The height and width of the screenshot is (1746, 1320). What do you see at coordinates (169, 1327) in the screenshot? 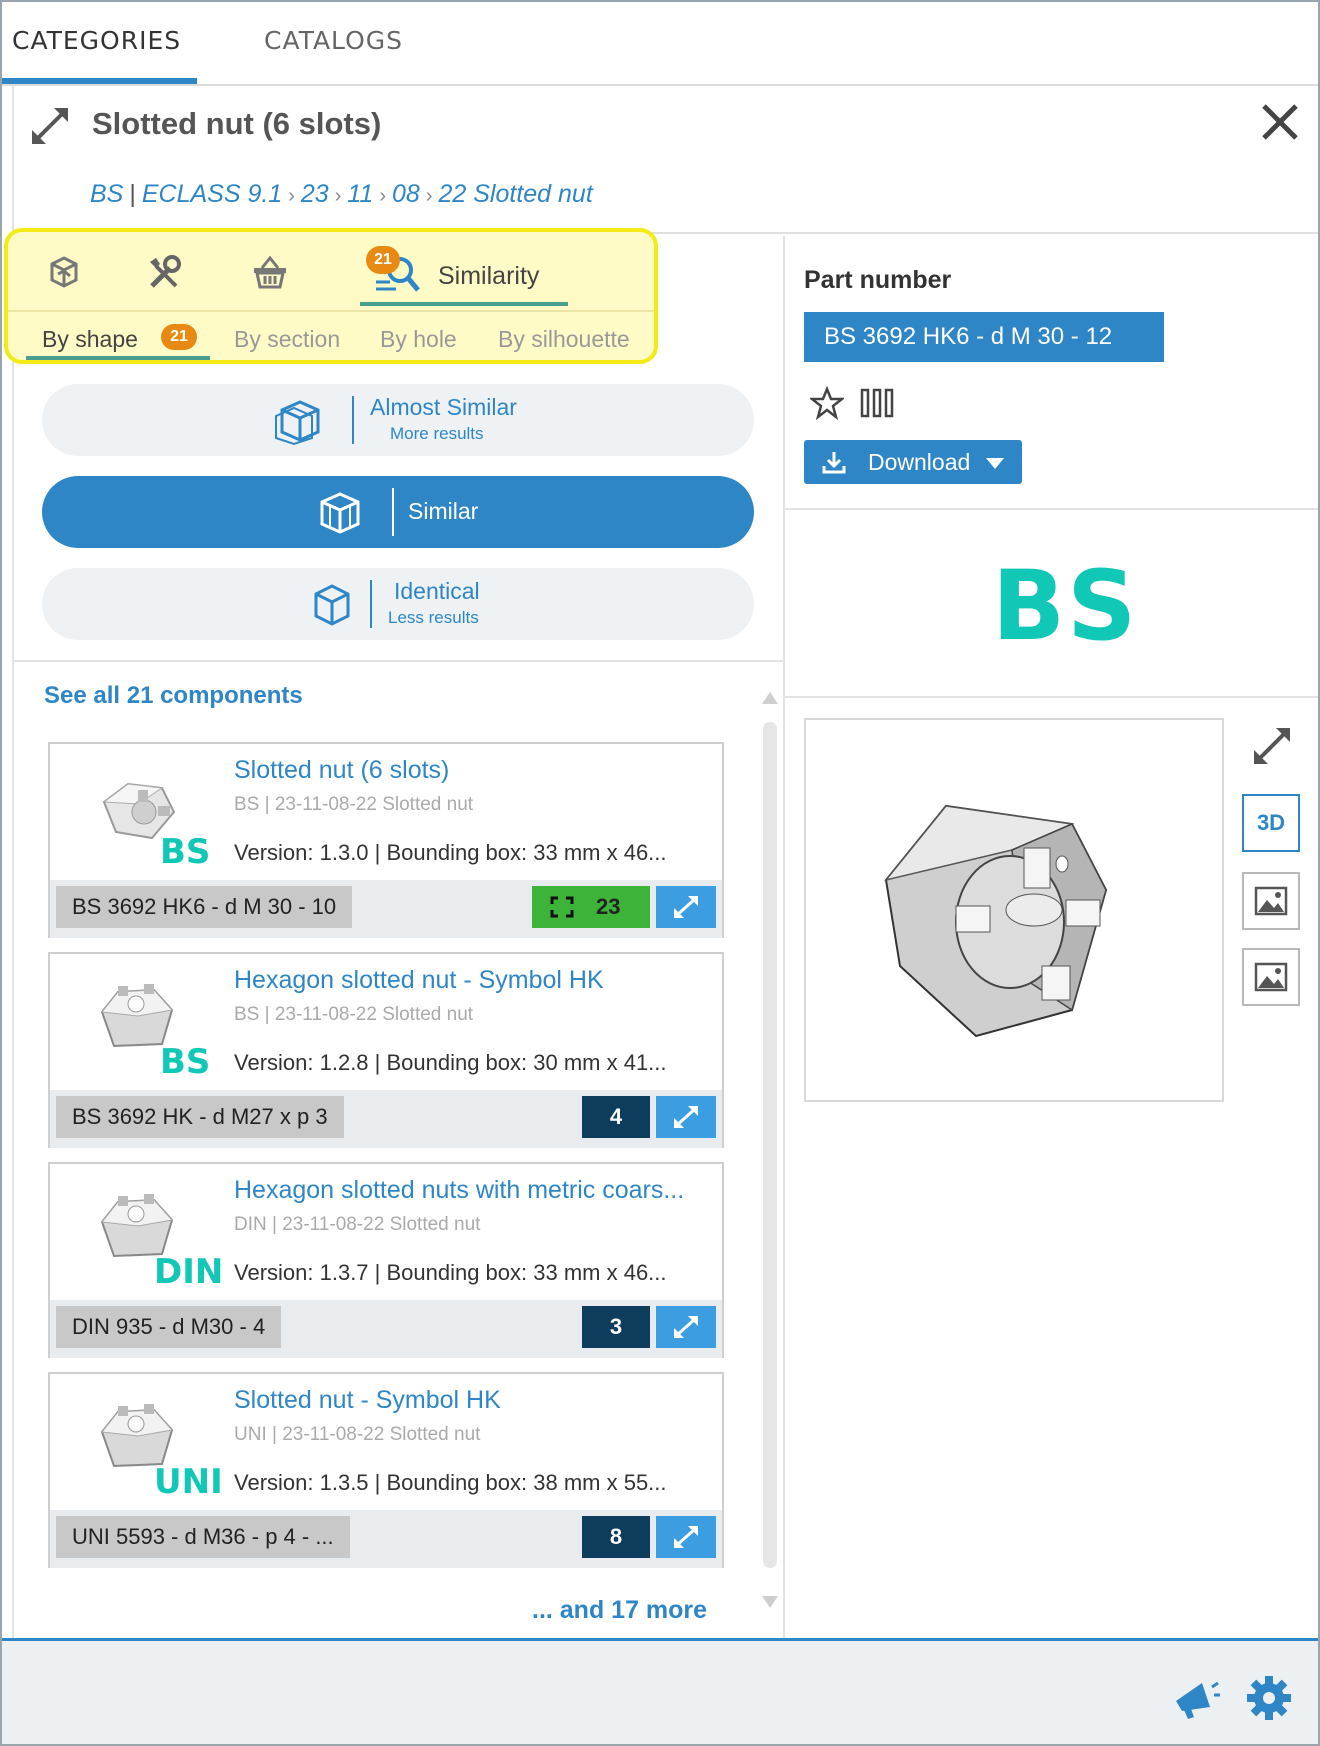
I see `result-part-number: DIN 935 - d M30 - 4` at bounding box center [169, 1327].